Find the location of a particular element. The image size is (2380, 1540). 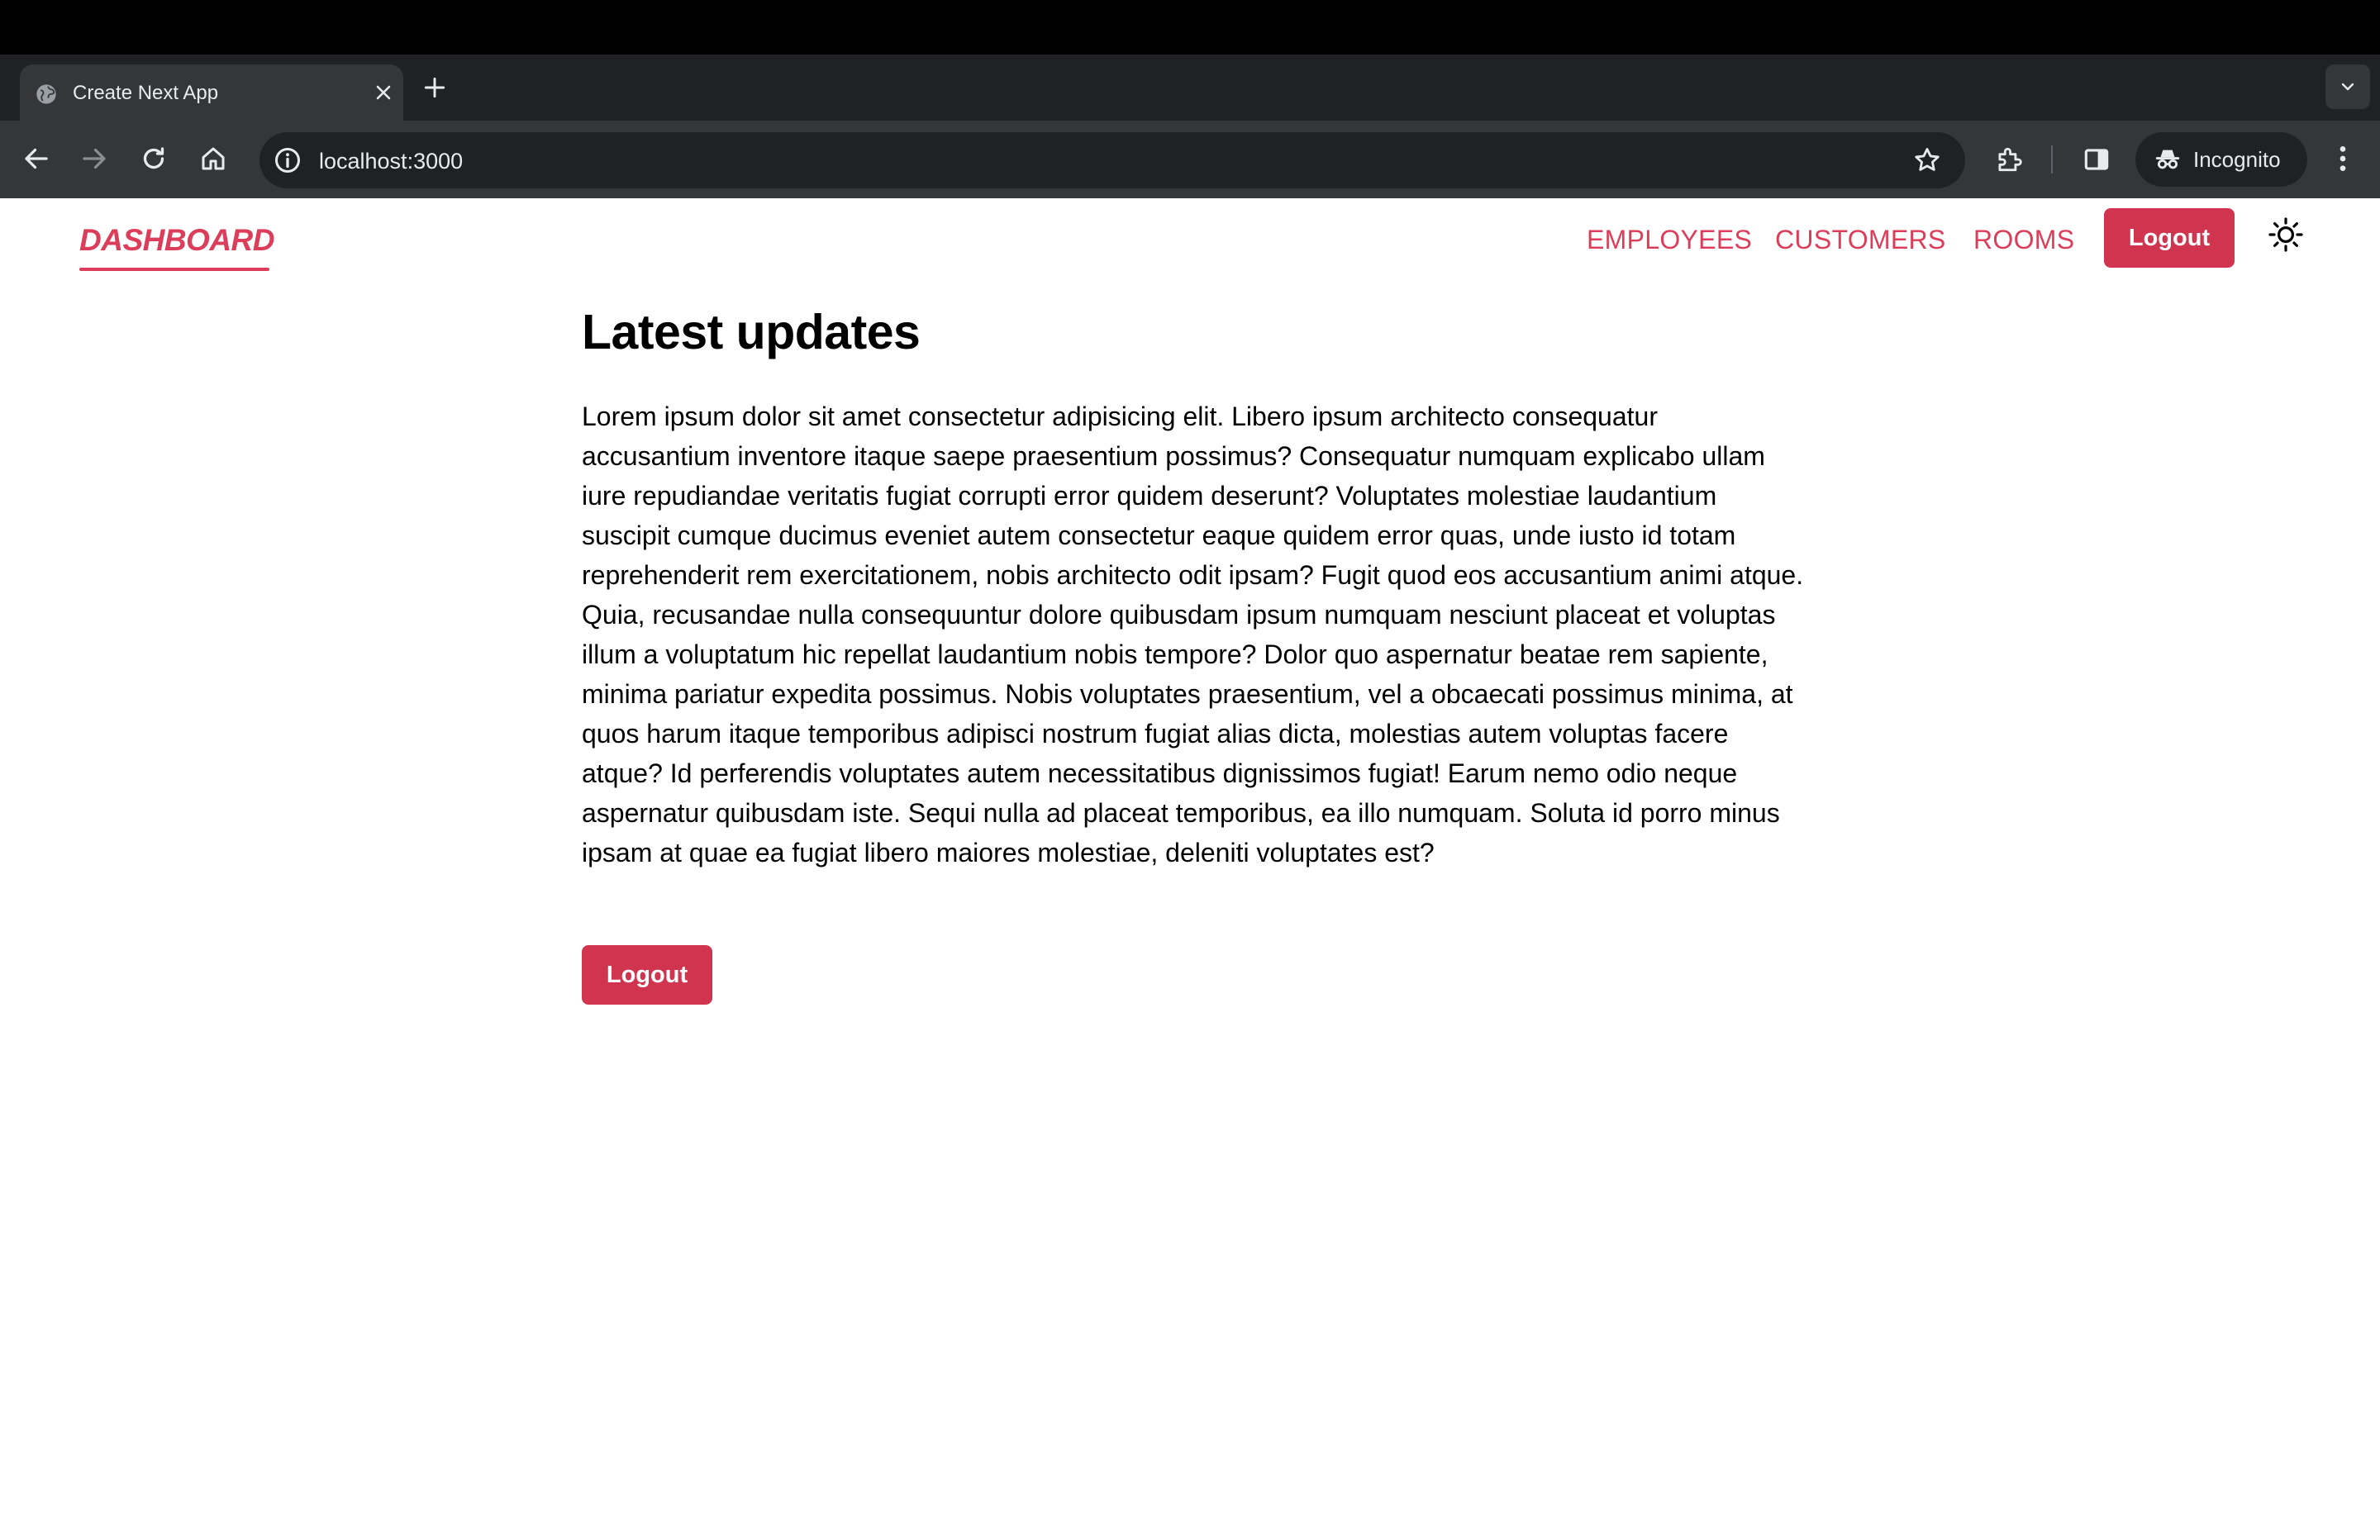

nav-link-employees: EMPLOYEES is located at coordinates (1669, 239).